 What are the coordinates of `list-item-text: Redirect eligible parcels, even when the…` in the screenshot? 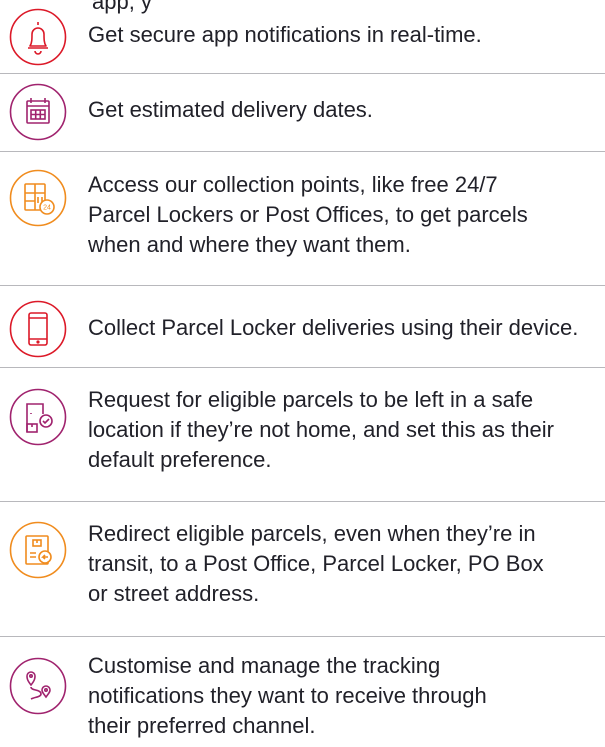 It's located at (316, 563).